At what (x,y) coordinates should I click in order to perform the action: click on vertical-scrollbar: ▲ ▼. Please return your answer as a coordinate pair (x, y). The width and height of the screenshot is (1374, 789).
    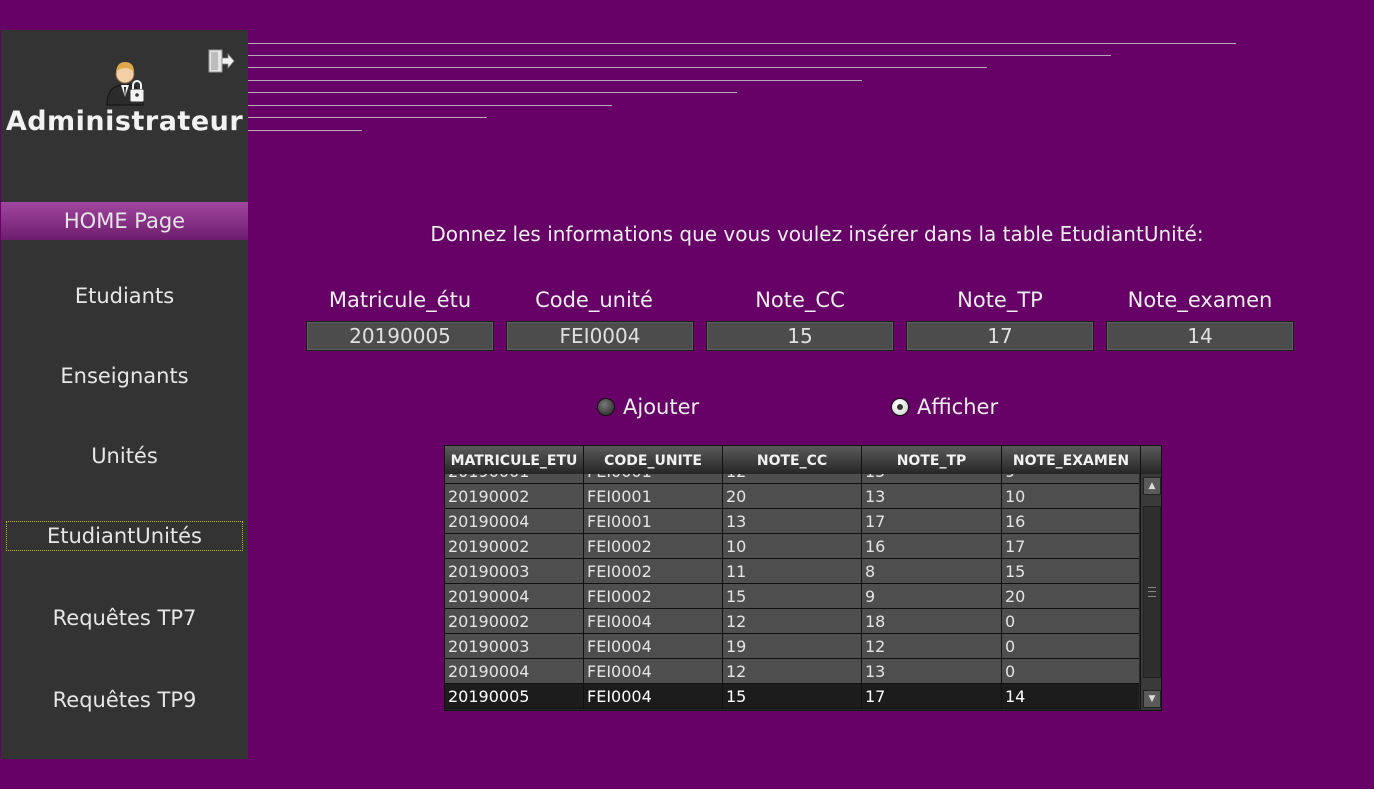
    Looking at the image, I should click on (1150, 592).